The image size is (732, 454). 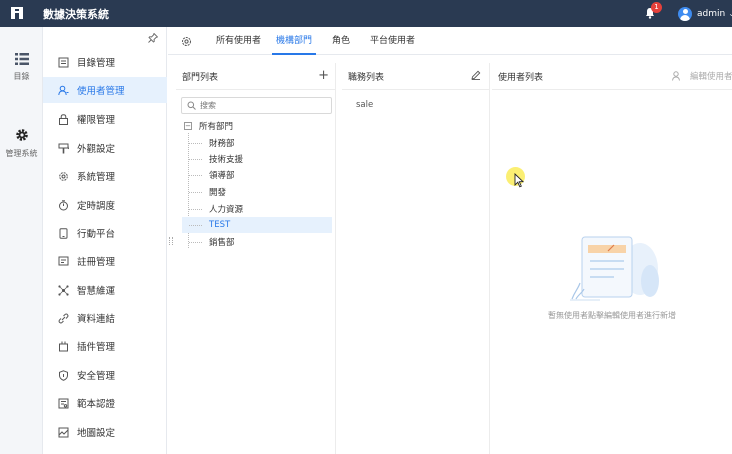 I want to click on duty-item: sale, so click(x=364, y=105).